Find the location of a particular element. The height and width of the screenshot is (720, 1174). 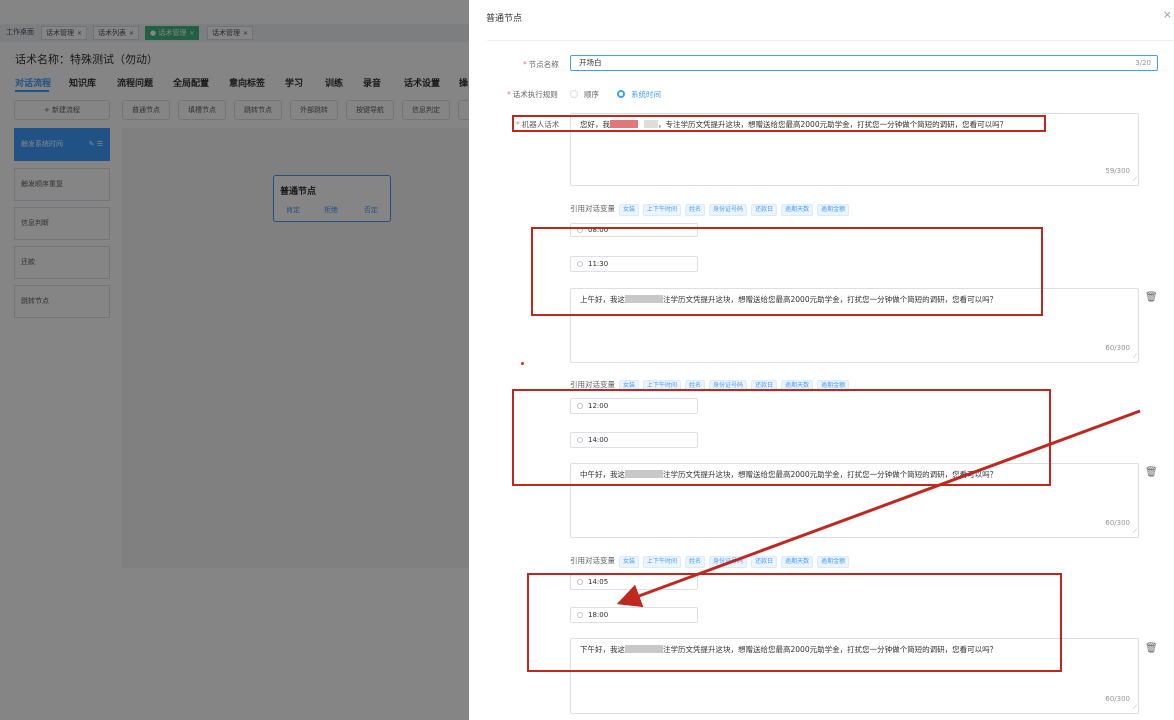

label-text: 话术执行规则 is located at coordinates (535, 94).